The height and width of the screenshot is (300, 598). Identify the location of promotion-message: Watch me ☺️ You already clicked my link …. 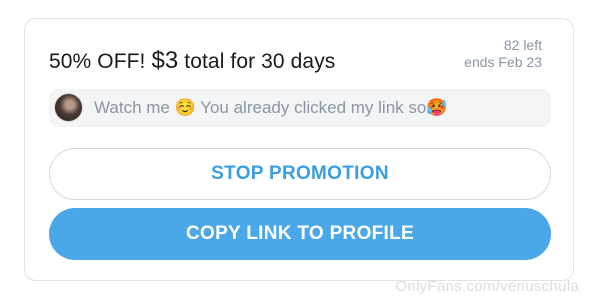
(300, 108).